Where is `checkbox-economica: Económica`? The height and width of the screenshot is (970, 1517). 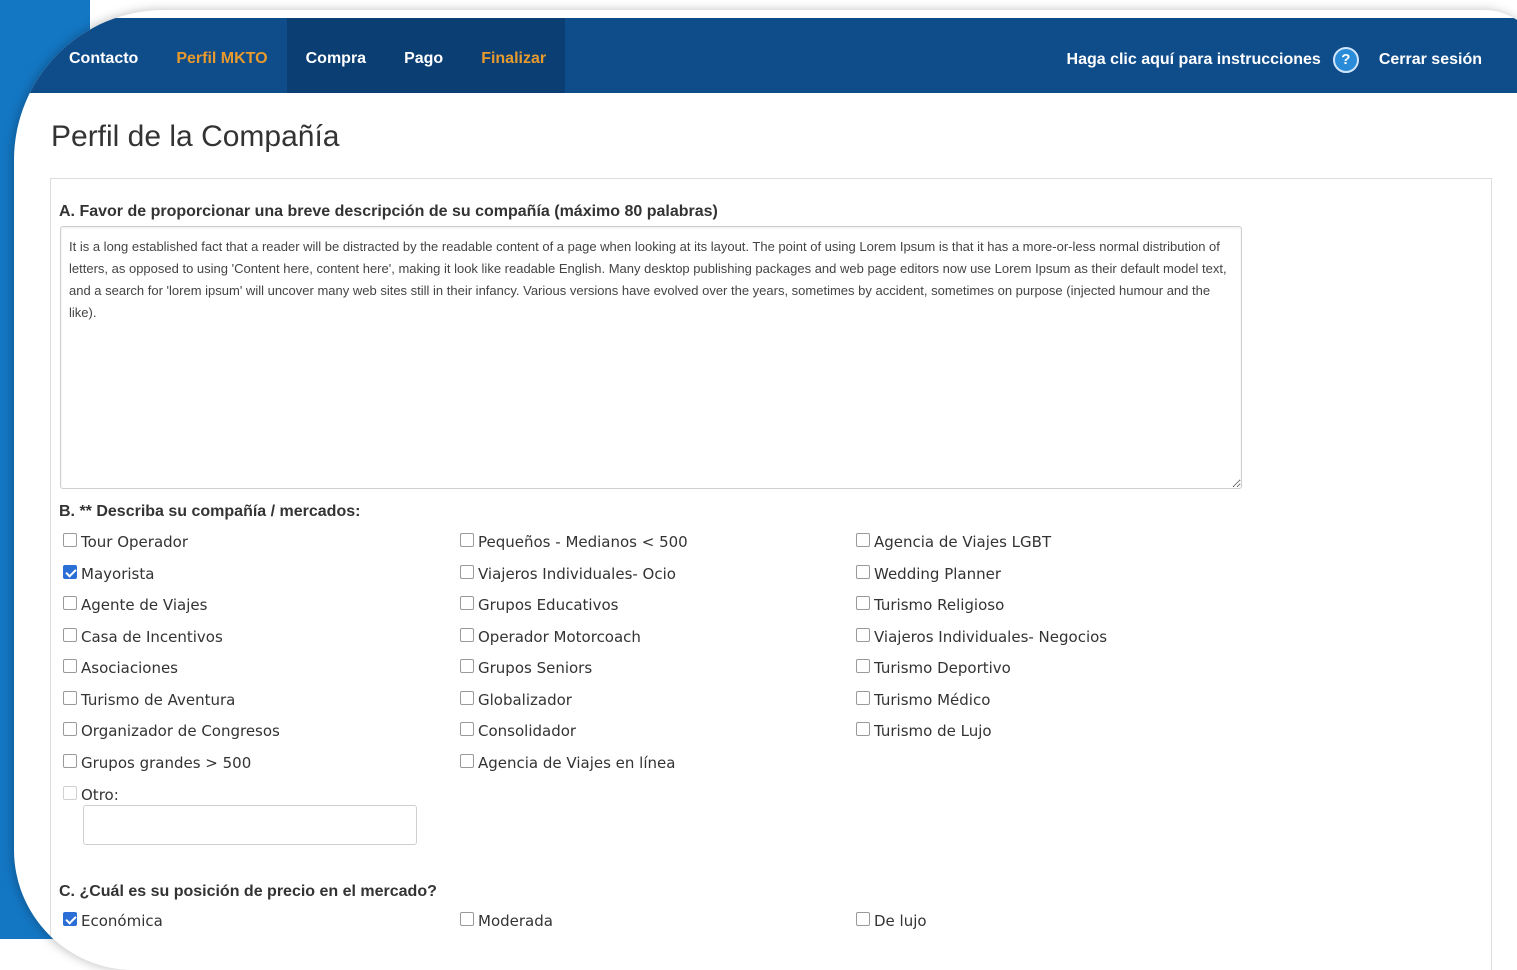 checkbox-economica: Económica is located at coordinates (113, 921).